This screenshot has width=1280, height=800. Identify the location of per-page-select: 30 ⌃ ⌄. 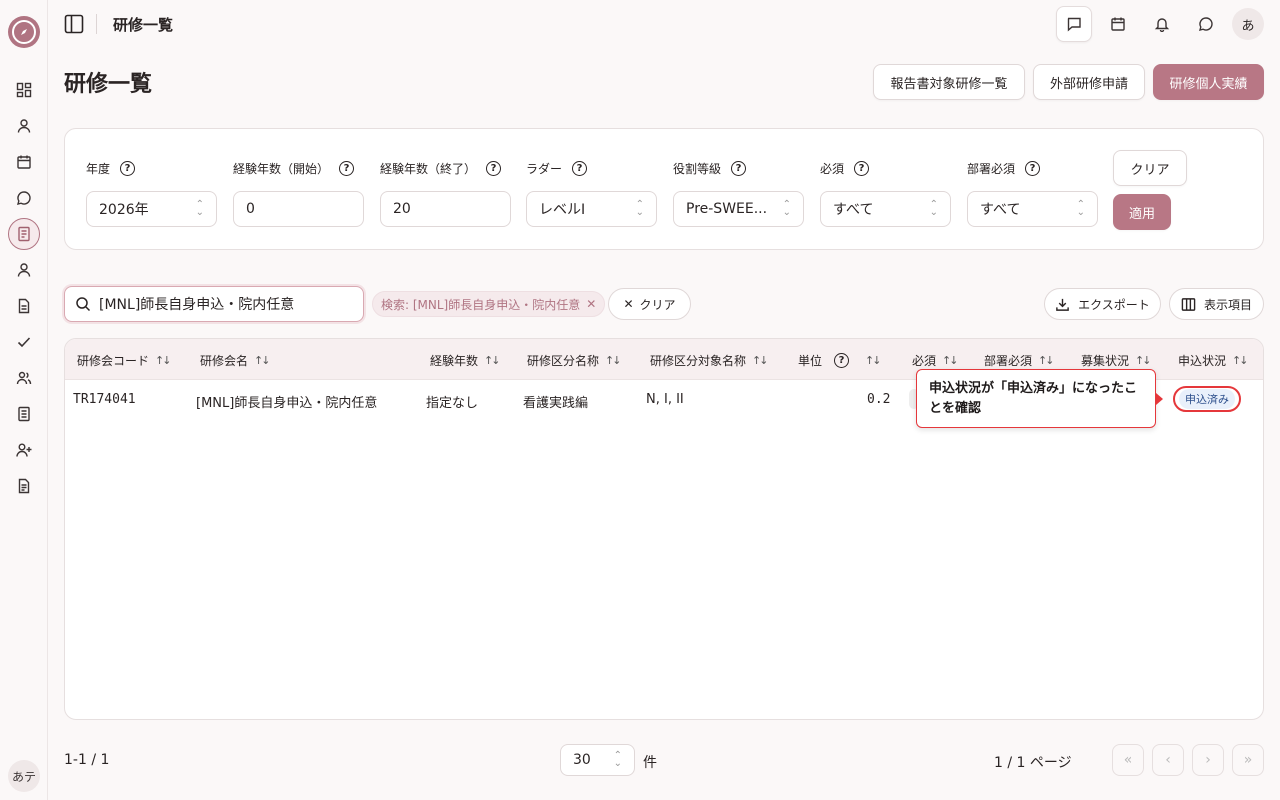
(597, 760).